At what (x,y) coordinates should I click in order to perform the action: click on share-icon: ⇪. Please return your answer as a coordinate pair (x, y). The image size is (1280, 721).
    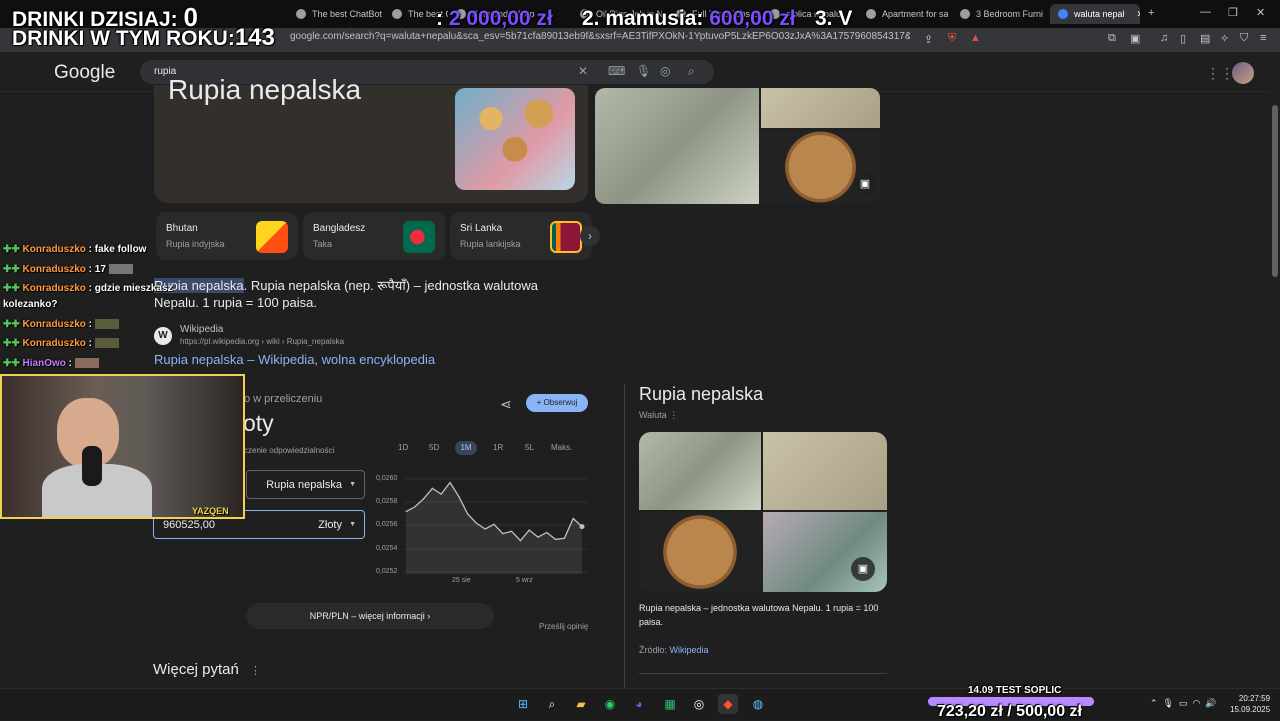
    Looking at the image, I should click on (928, 39).